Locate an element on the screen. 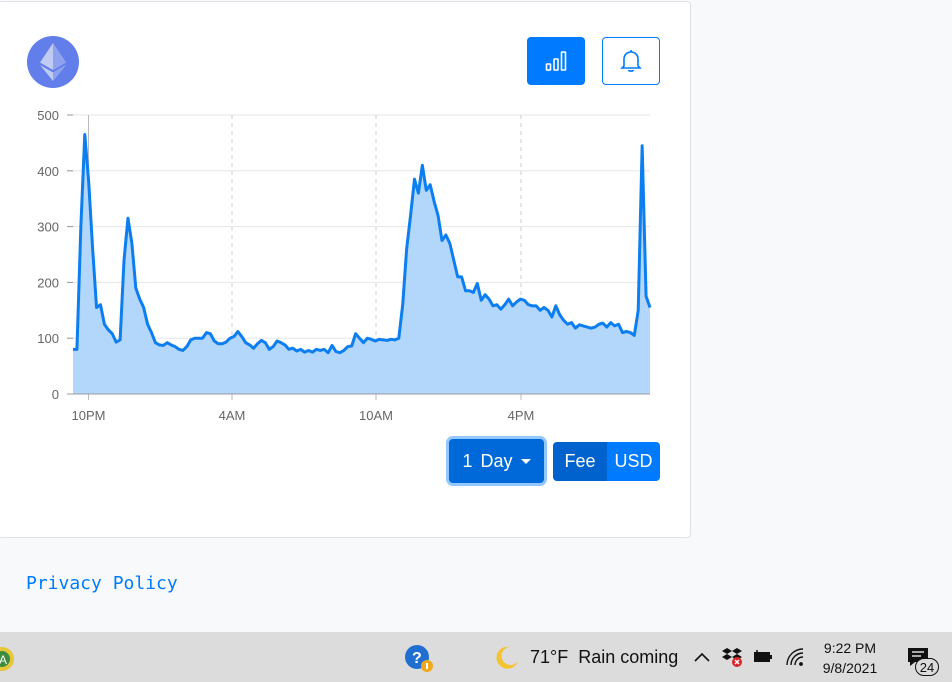 This screenshot has height=682, width=952. clock: 9:22 PM 9/8/2021 is located at coordinates (850, 658).